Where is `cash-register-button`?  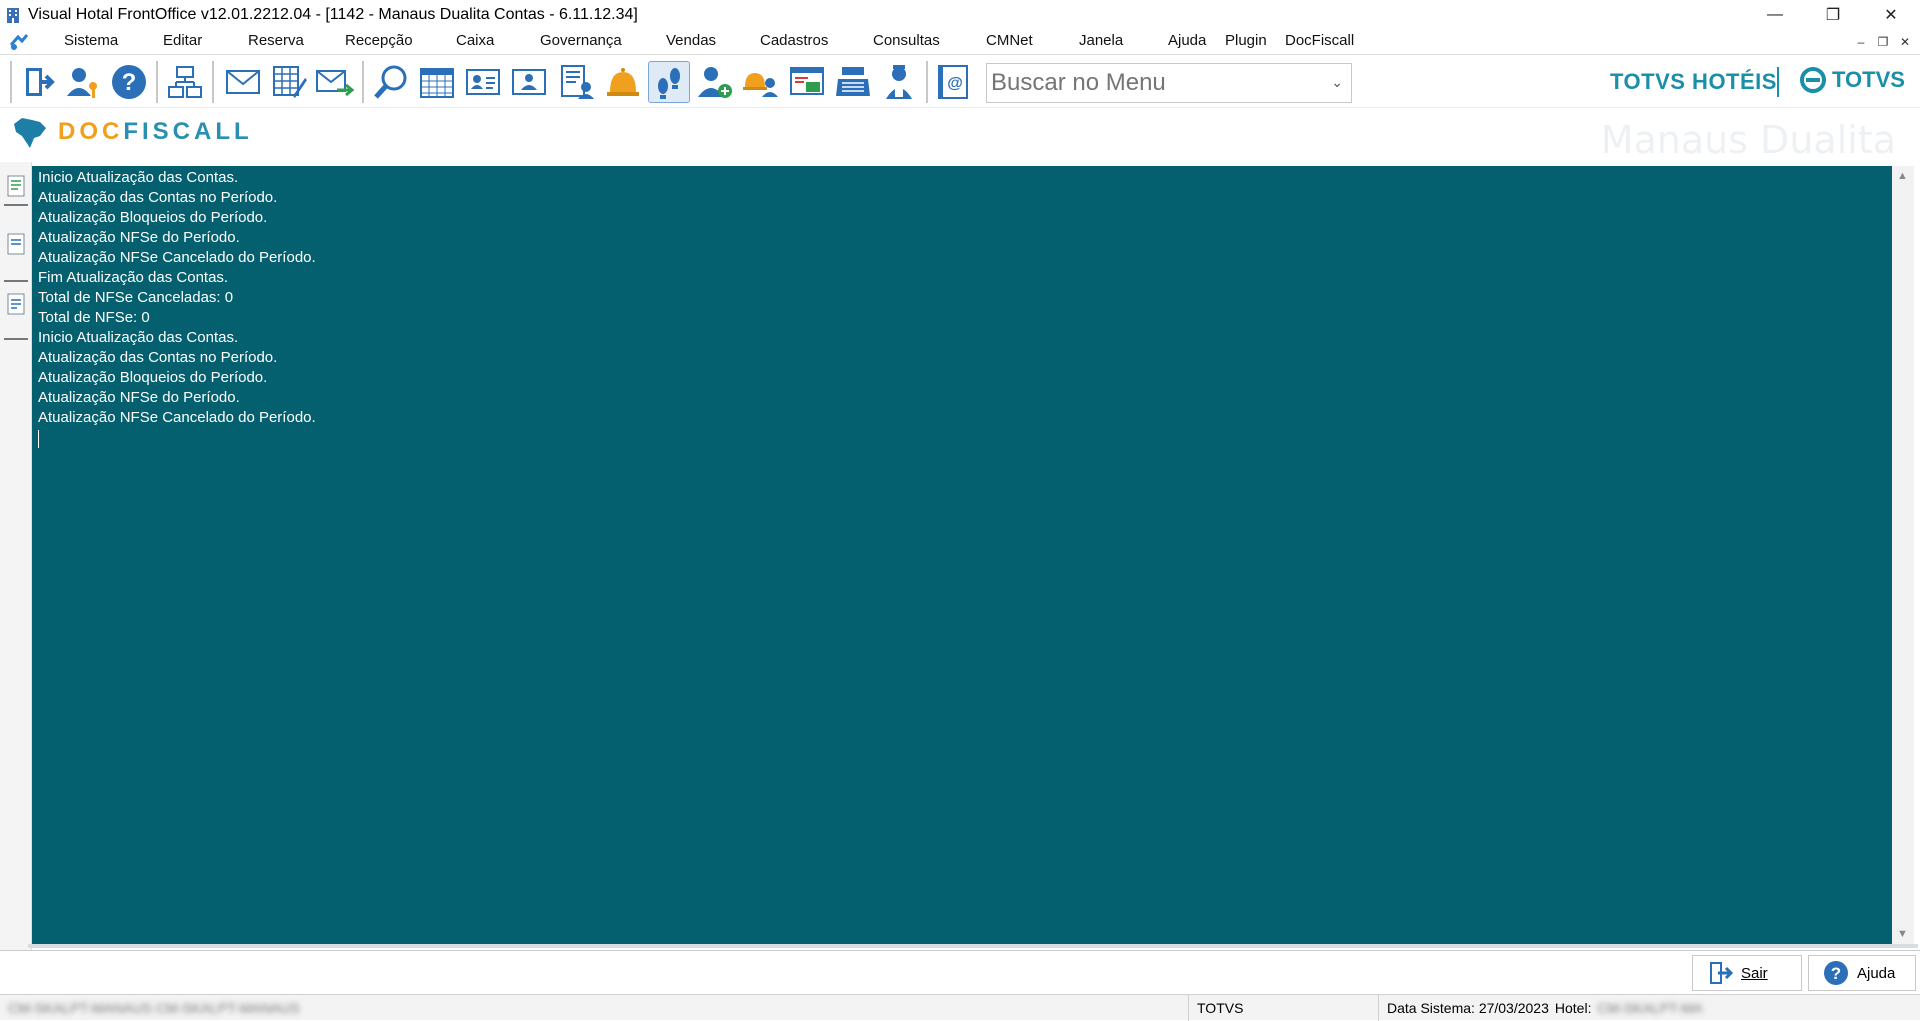 cash-register-button is located at coordinates (853, 82).